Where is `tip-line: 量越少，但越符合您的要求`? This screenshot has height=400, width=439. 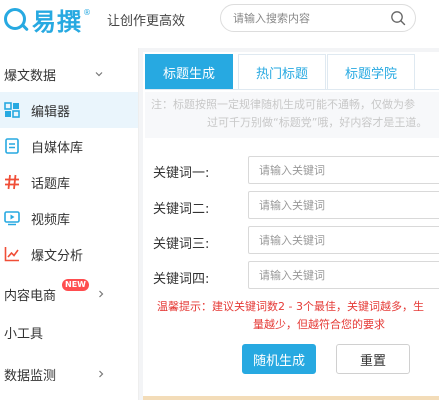
tip-line: 量越少，但越符合您的要求 is located at coordinates (319, 324).